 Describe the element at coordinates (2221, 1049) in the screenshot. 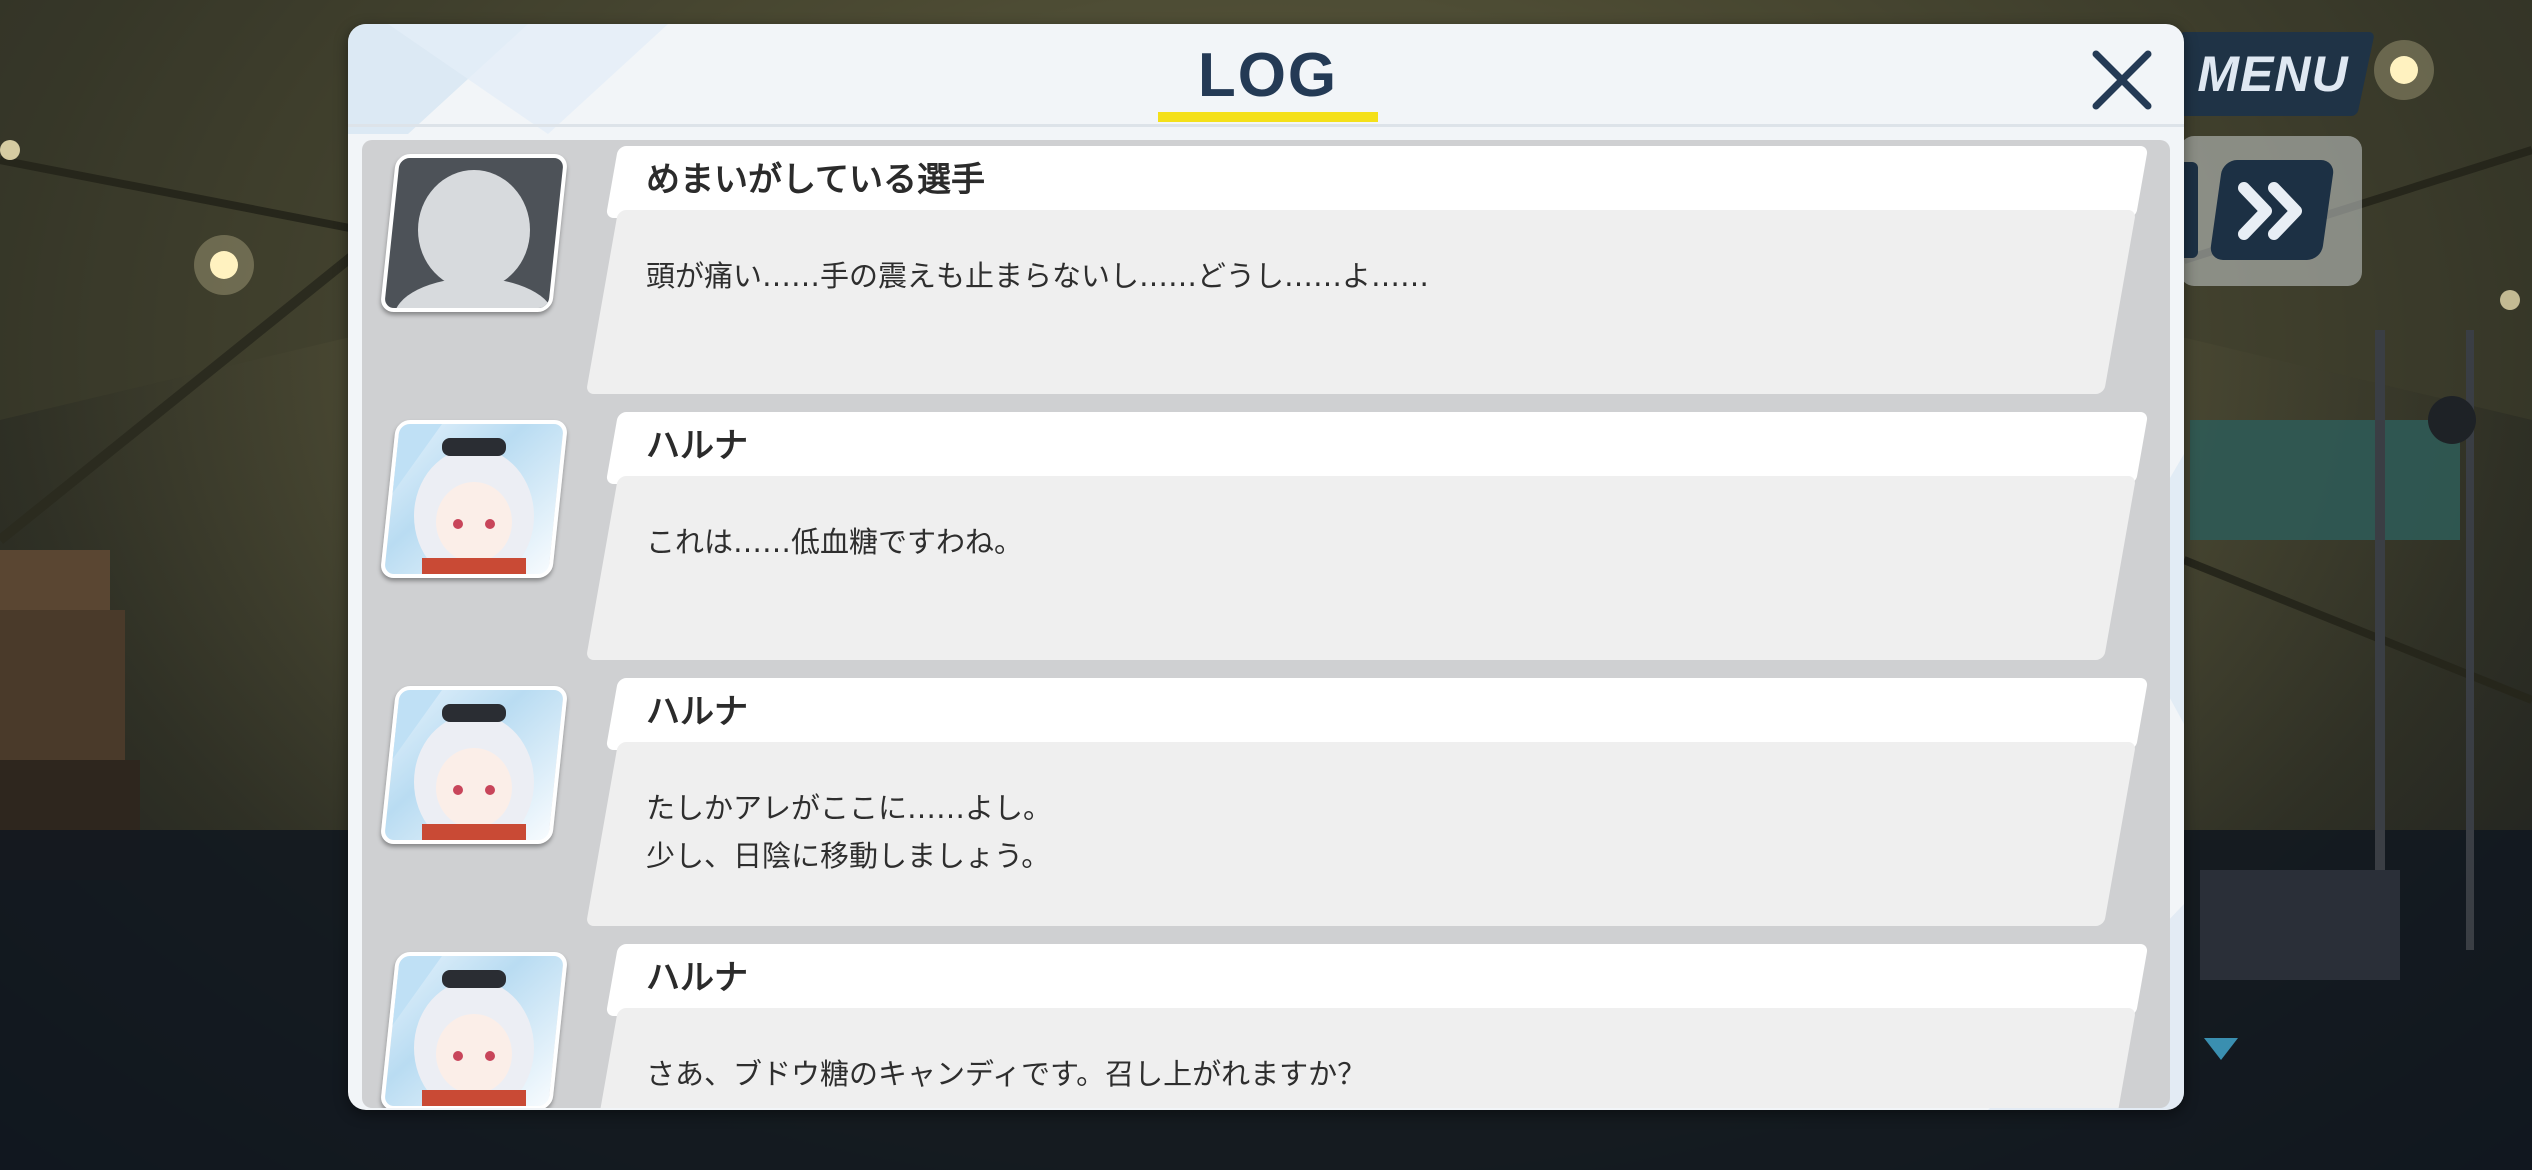

I see `scroll-down-icon` at that location.